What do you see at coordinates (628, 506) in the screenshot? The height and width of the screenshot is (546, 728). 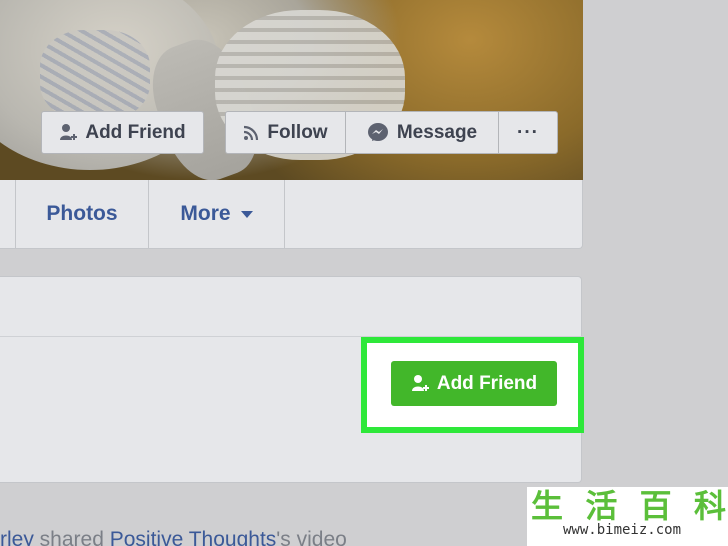 I see `watermark-characters: 生 活 百 科` at bounding box center [628, 506].